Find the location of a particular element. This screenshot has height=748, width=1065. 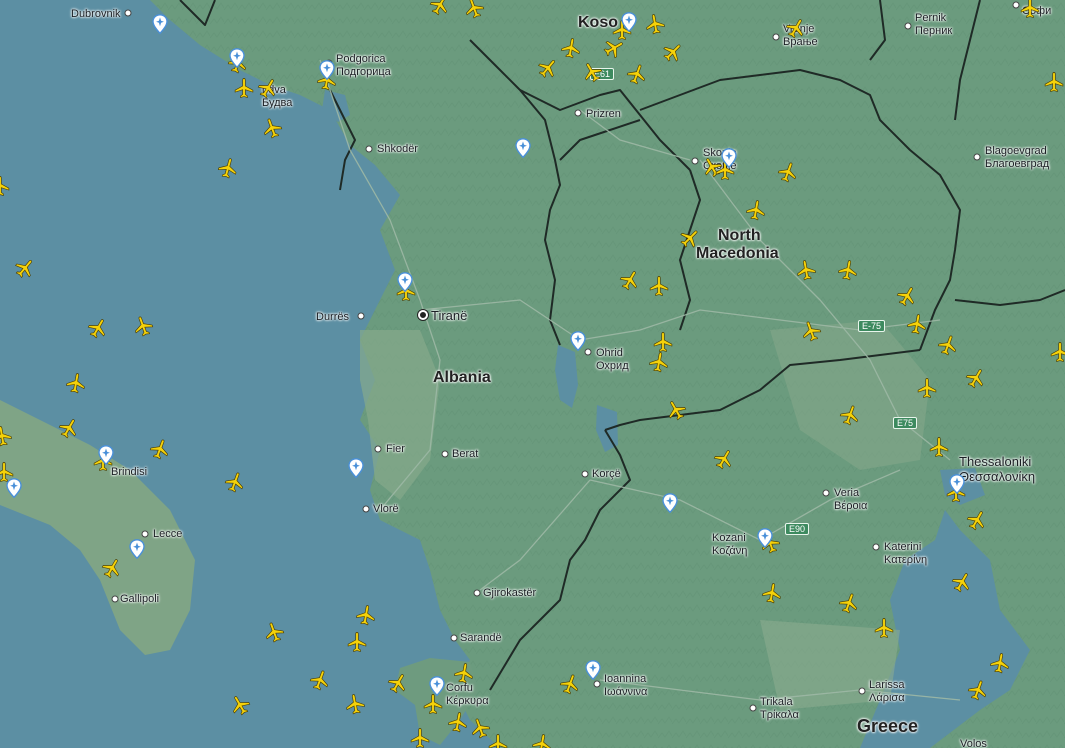

city-name: Trikala is located at coordinates (776, 702).